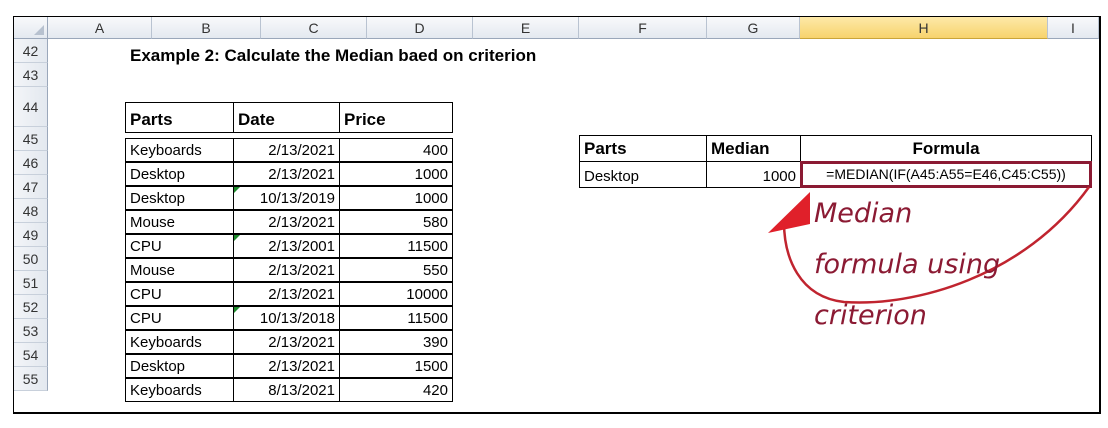  What do you see at coordinates (789, 212) in the screenshot?
I see `arrow-head` at bounding box center [789, 212].